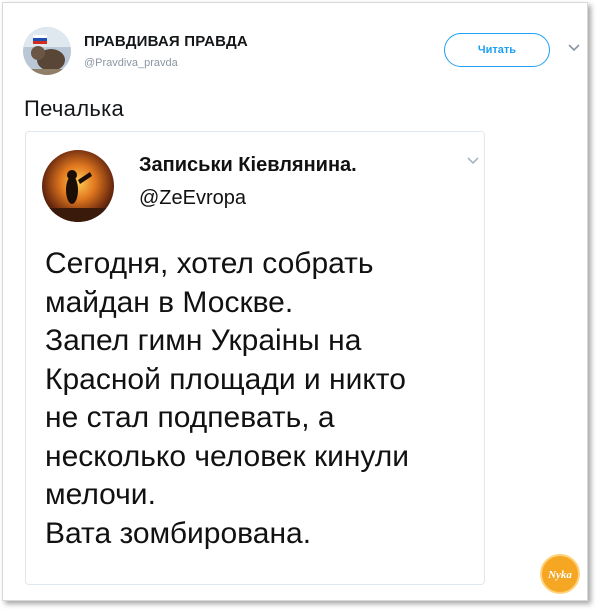  Describe the element at coordinates (497, 50) in the screenshot. I see `follow-button: Читать` at that location.